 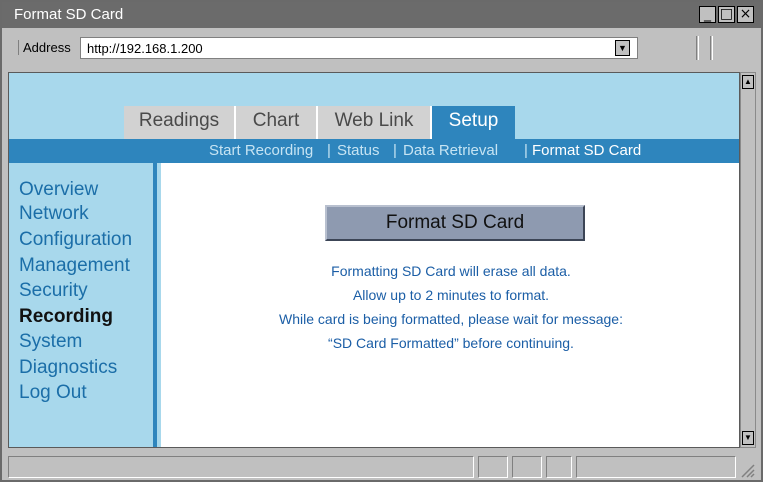 I want to click on sidebar-item-diagnostics: Diagnostics, so click(x=68, y=368).